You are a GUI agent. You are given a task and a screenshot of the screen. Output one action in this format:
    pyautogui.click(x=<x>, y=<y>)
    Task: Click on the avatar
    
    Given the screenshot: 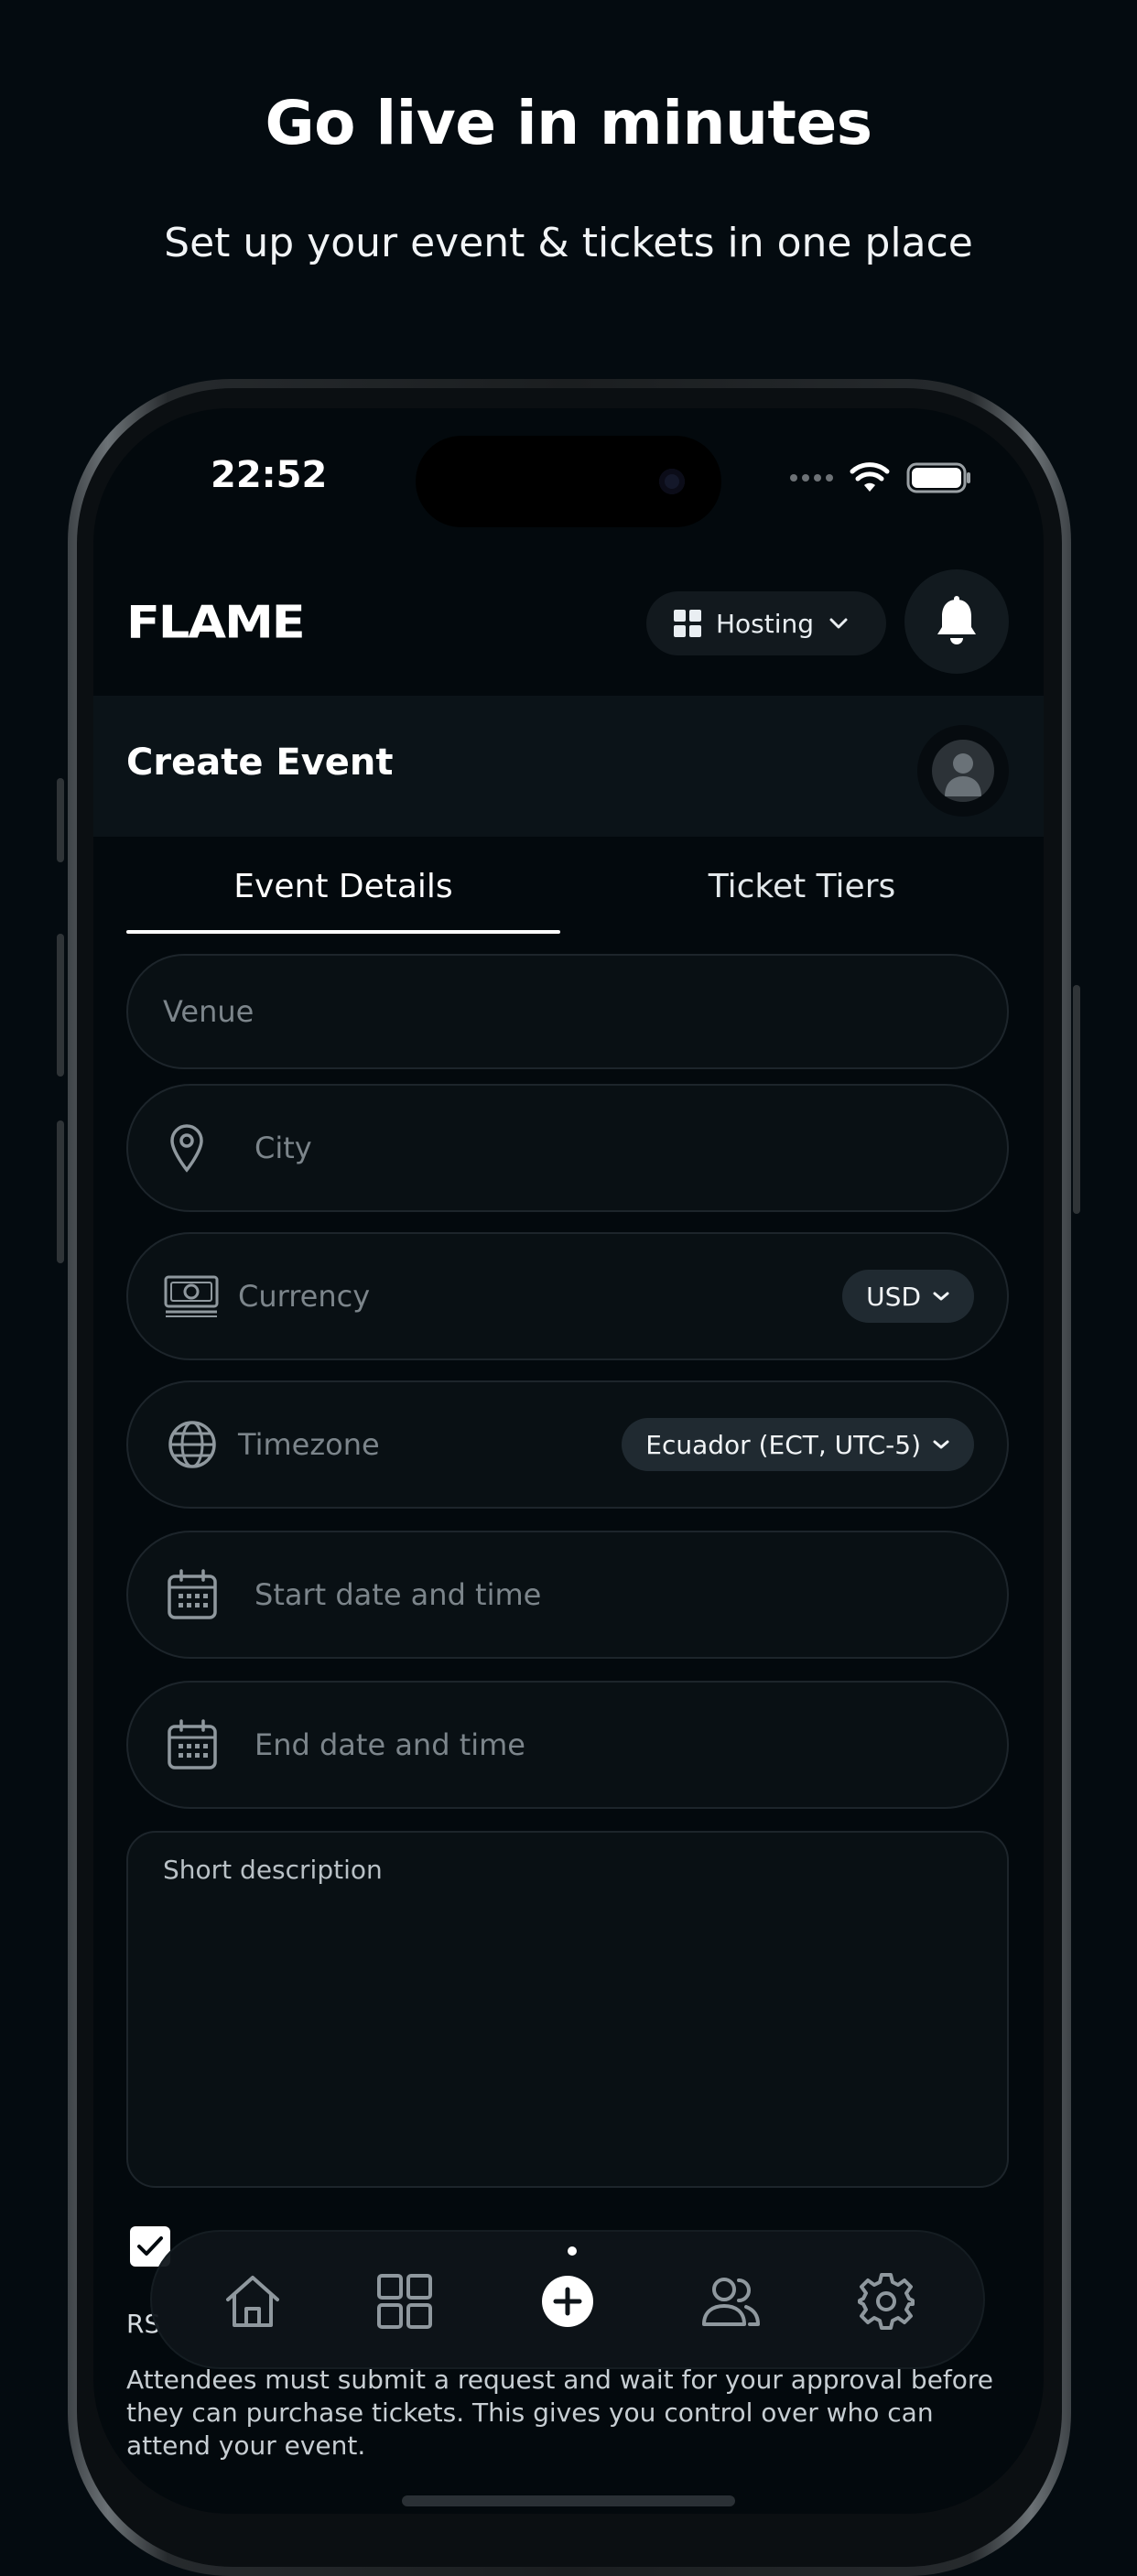 What is the action you would take?
    pyautogui.click(x=963, y=771)
    